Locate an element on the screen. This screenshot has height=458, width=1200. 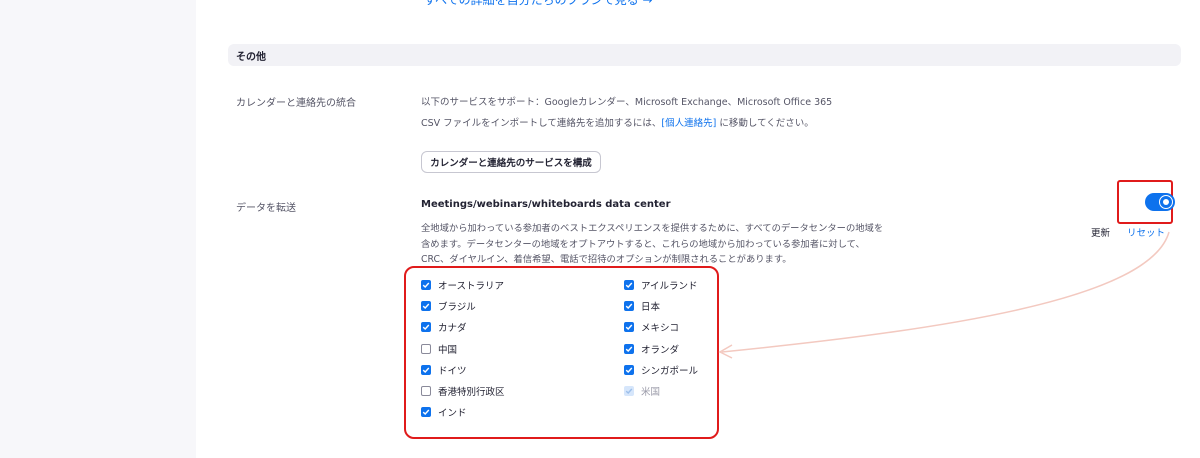
region-label: 米国 is located at coordinates (651, 392).